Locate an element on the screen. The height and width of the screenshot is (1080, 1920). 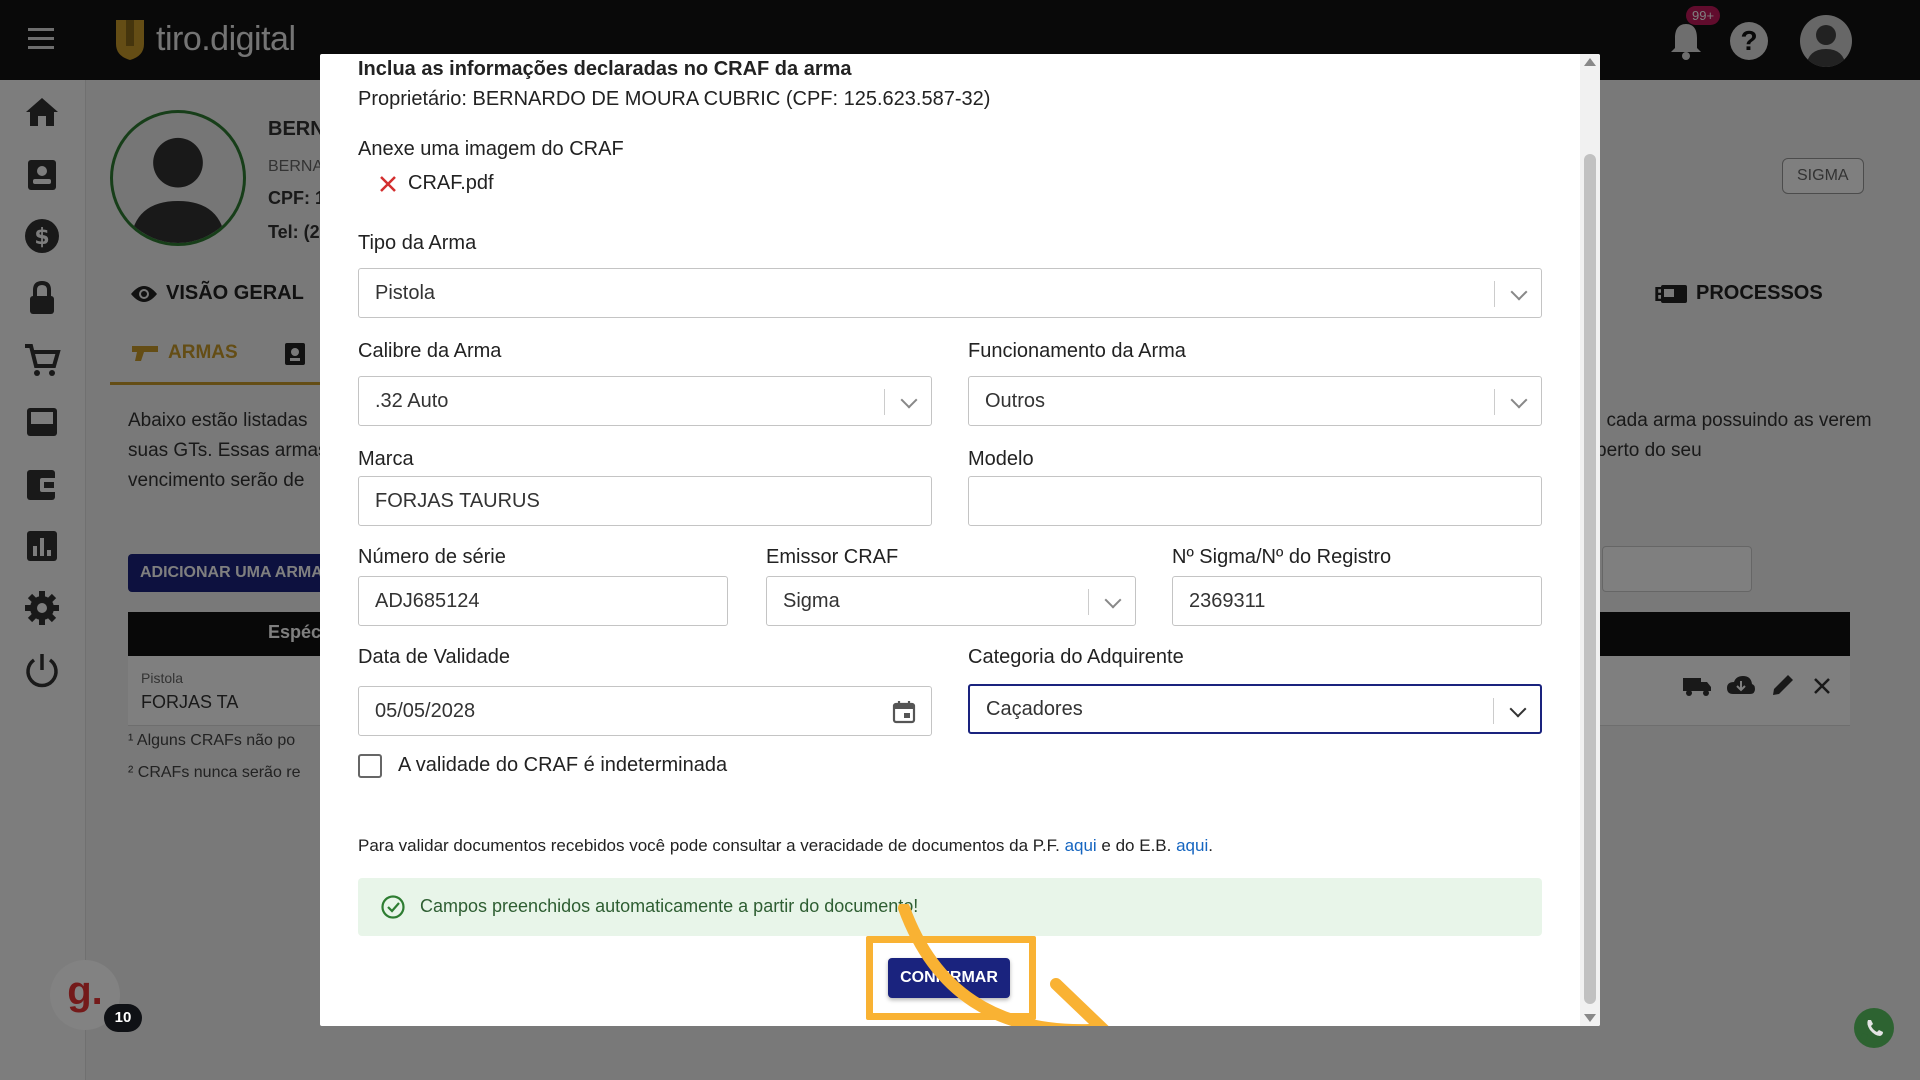
caliber-select: .32 Auto is located at coordinates (645, 401).